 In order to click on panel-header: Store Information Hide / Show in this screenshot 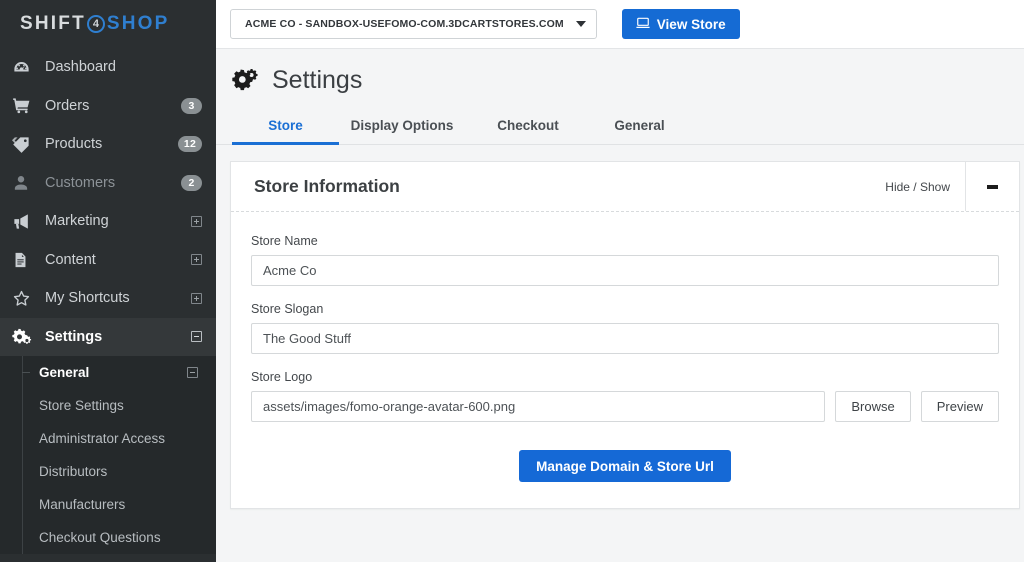, I will do `click(625, 187)`.